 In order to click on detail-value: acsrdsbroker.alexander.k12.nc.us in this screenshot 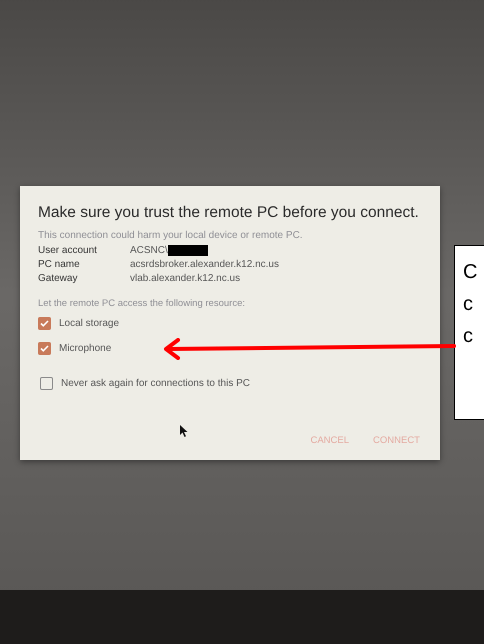, I will do `click(204, 264)`.